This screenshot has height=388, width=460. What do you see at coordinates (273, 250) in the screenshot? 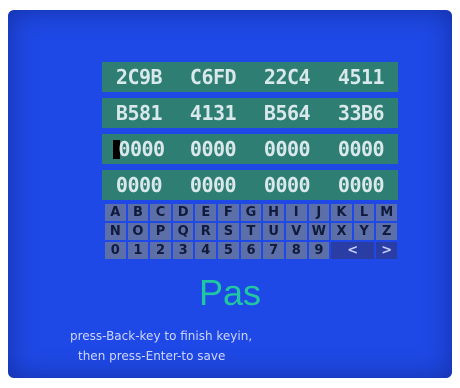
I see `key: 7` at bounding box center [273, 250].